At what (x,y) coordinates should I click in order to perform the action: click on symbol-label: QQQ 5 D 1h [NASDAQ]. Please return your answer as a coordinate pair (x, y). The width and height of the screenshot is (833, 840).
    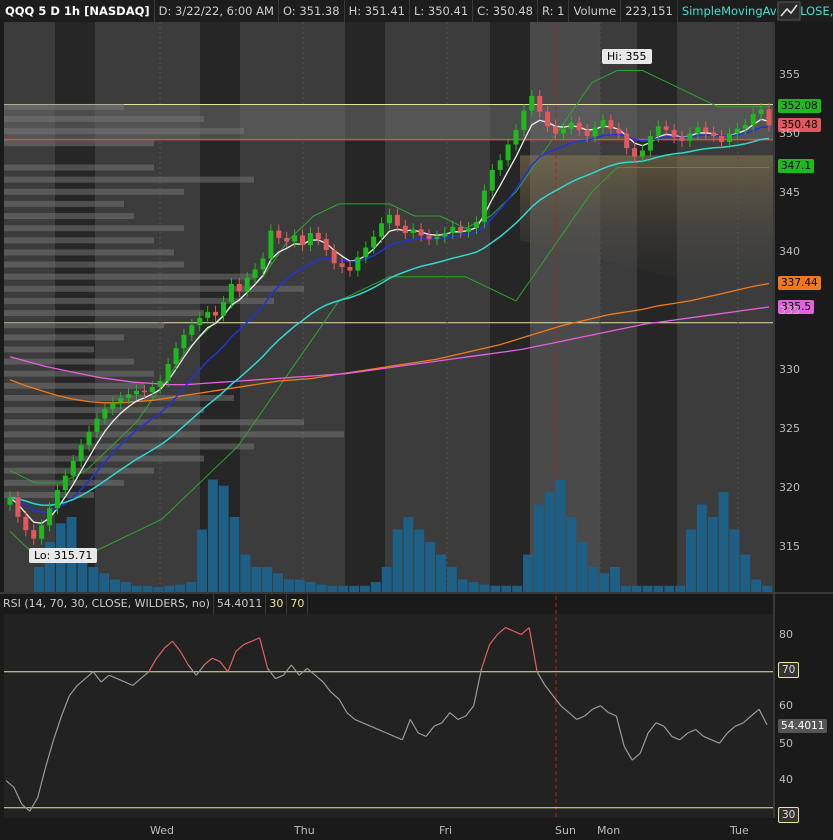
    Looking at the image, I should click on (77, 11).